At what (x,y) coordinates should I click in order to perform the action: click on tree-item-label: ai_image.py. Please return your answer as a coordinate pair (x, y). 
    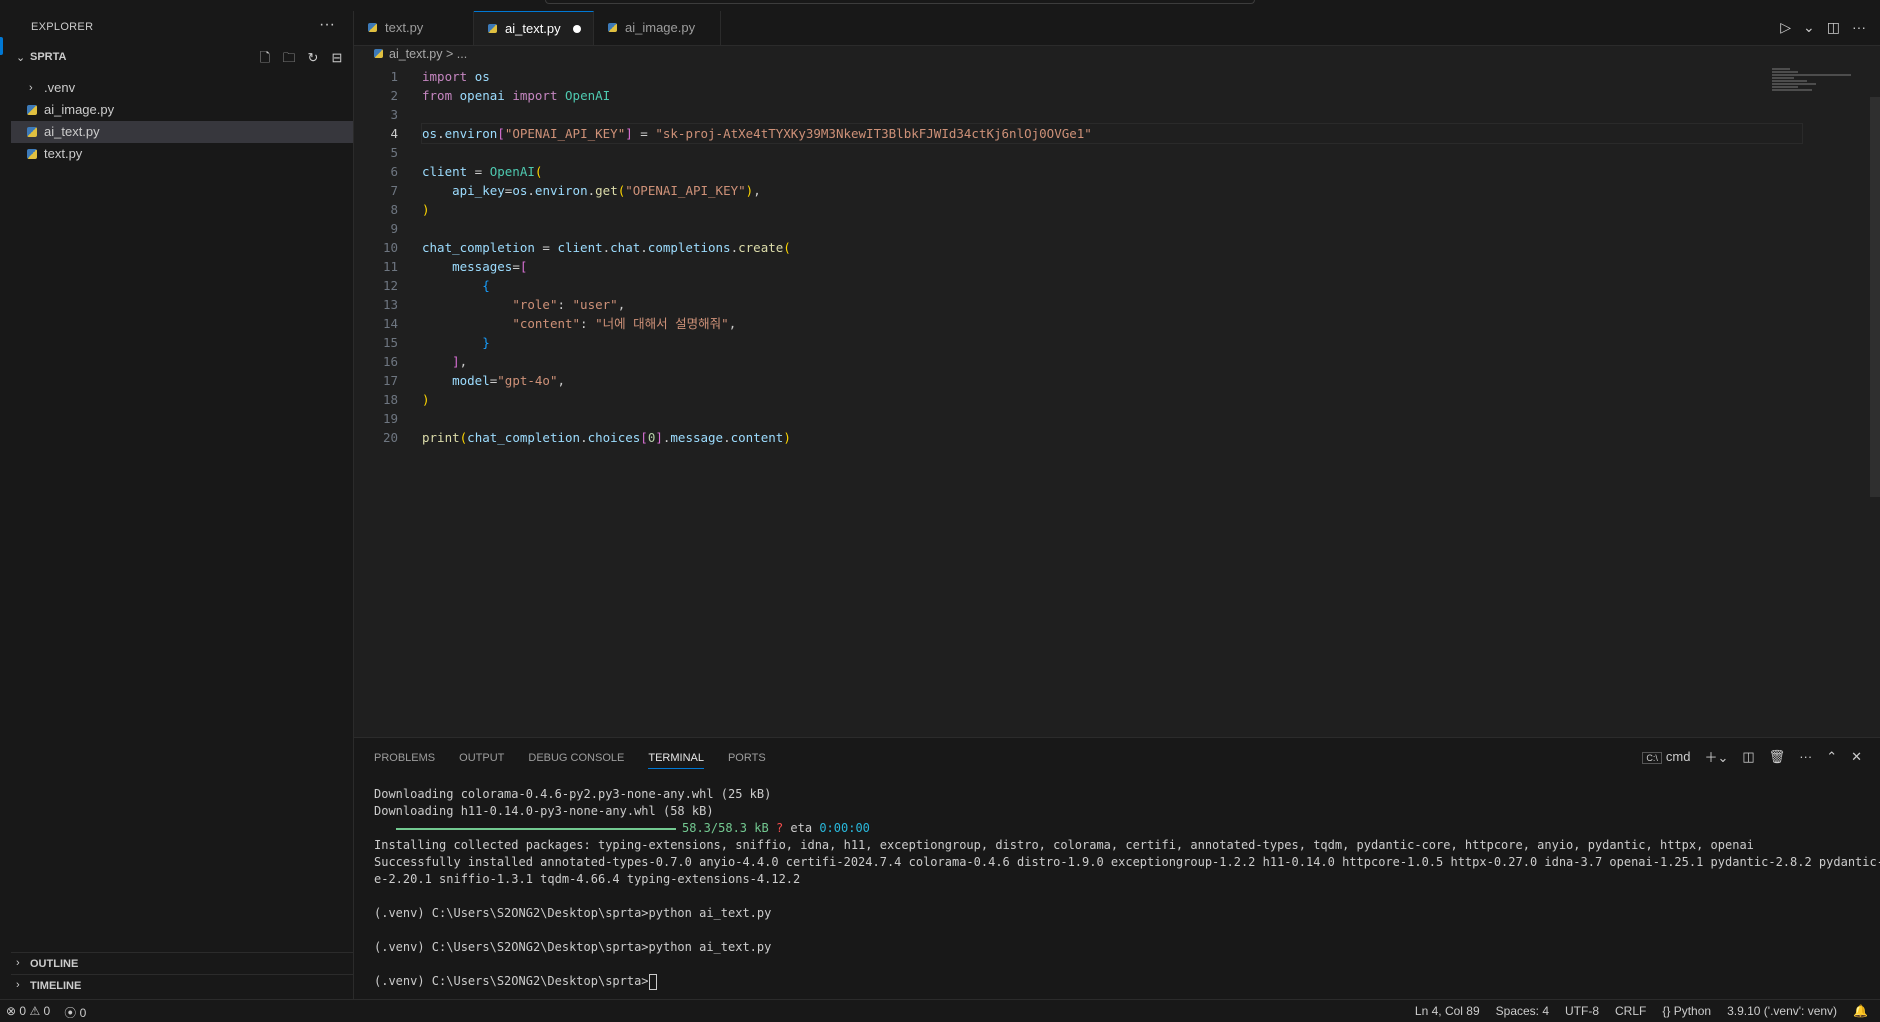
    Looking at the image, I should click on (79, 109).